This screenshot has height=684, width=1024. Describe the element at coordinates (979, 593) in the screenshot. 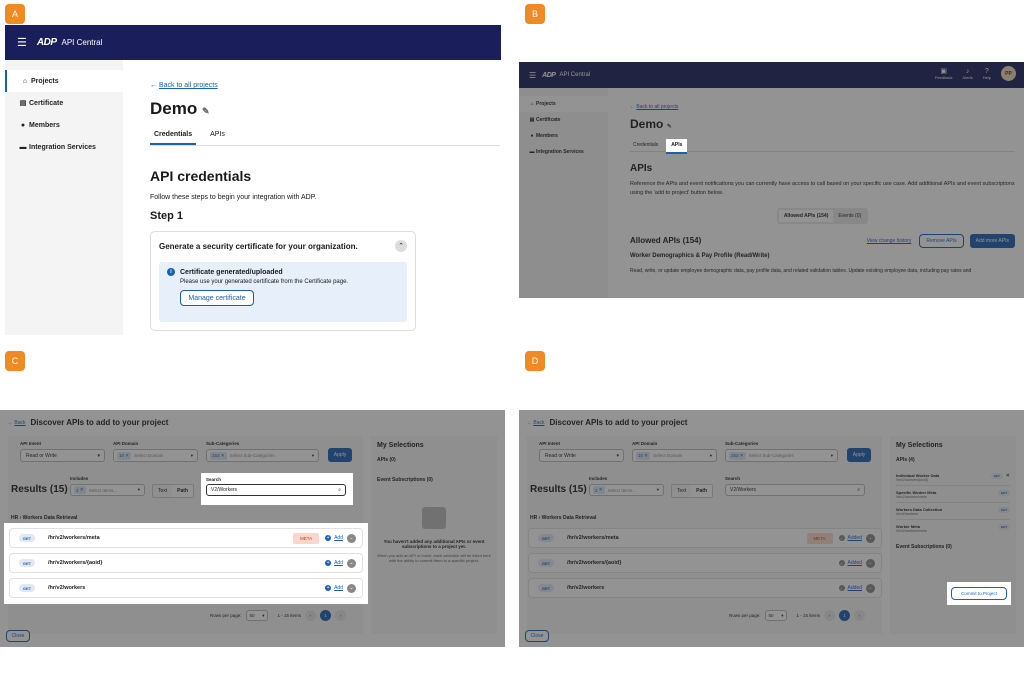

I see `commit-to-project-button: Commit to Project` at that location.